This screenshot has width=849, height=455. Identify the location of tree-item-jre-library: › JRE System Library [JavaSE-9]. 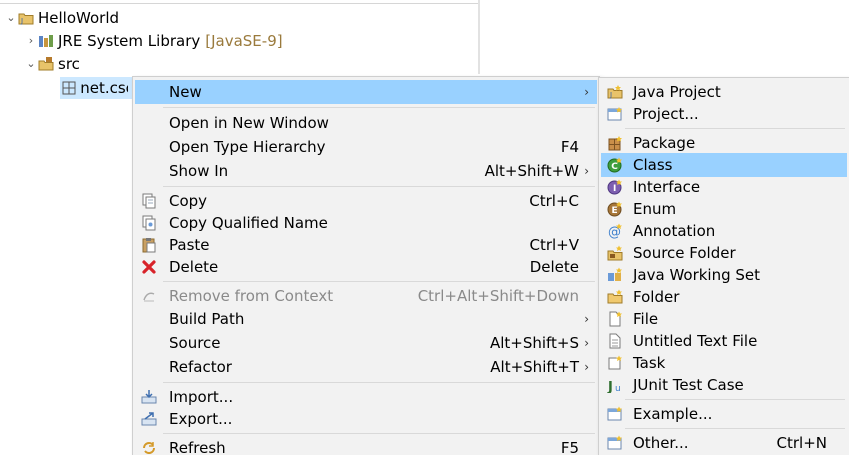
(153, 41).